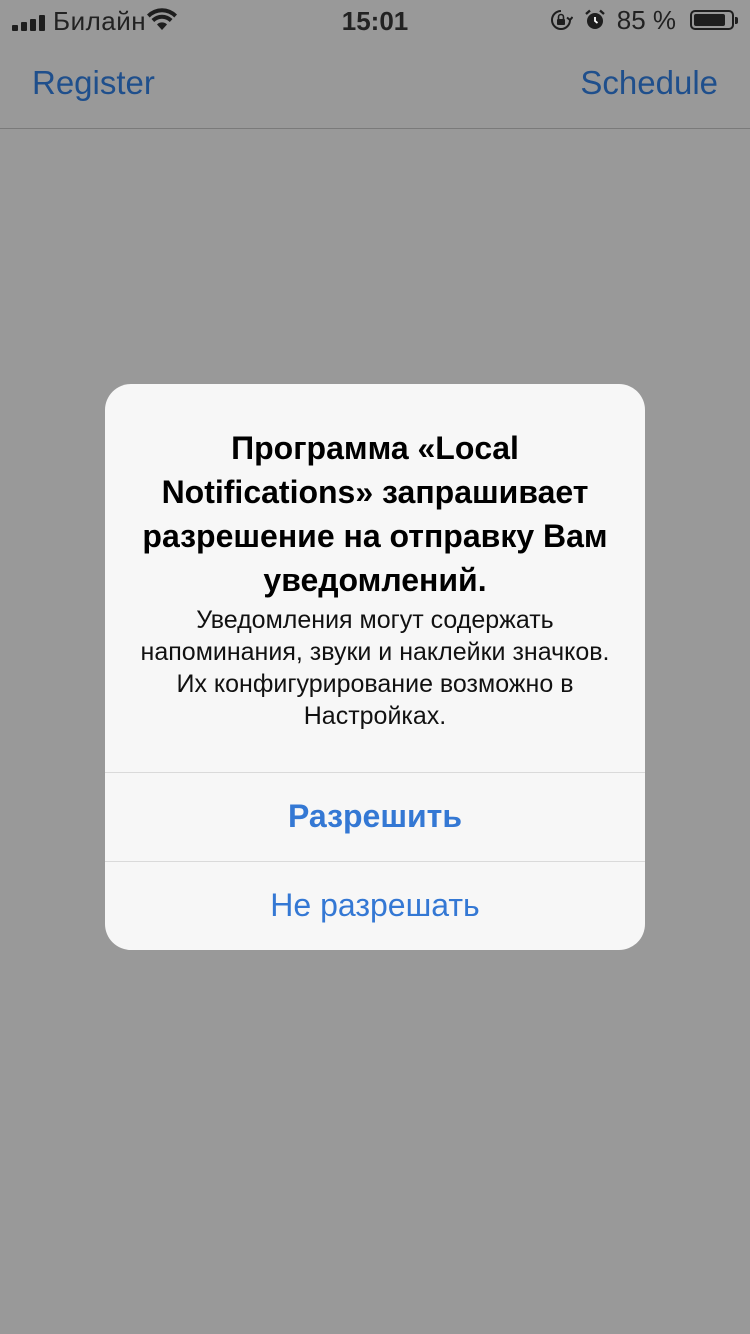  I want to click on schedule-button: Schedule, so click(649, 83).